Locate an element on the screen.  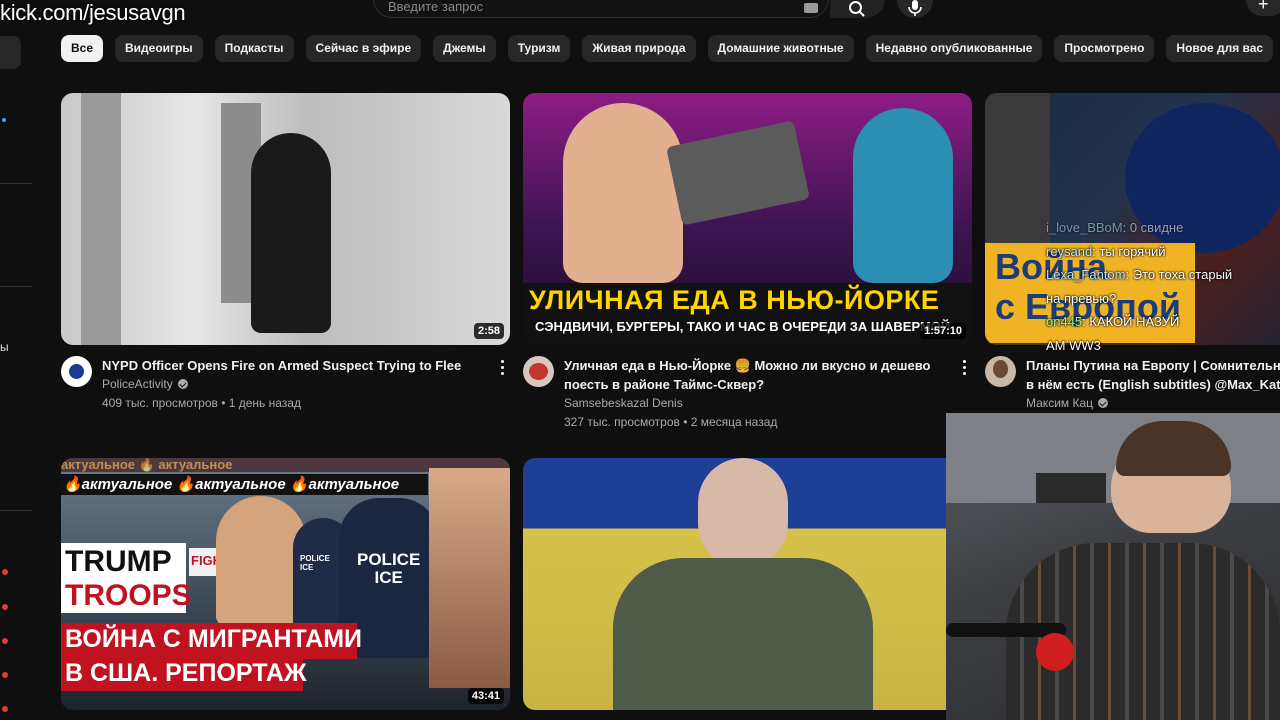
webcam-mic-badge is located at coordinates (1055, 652).